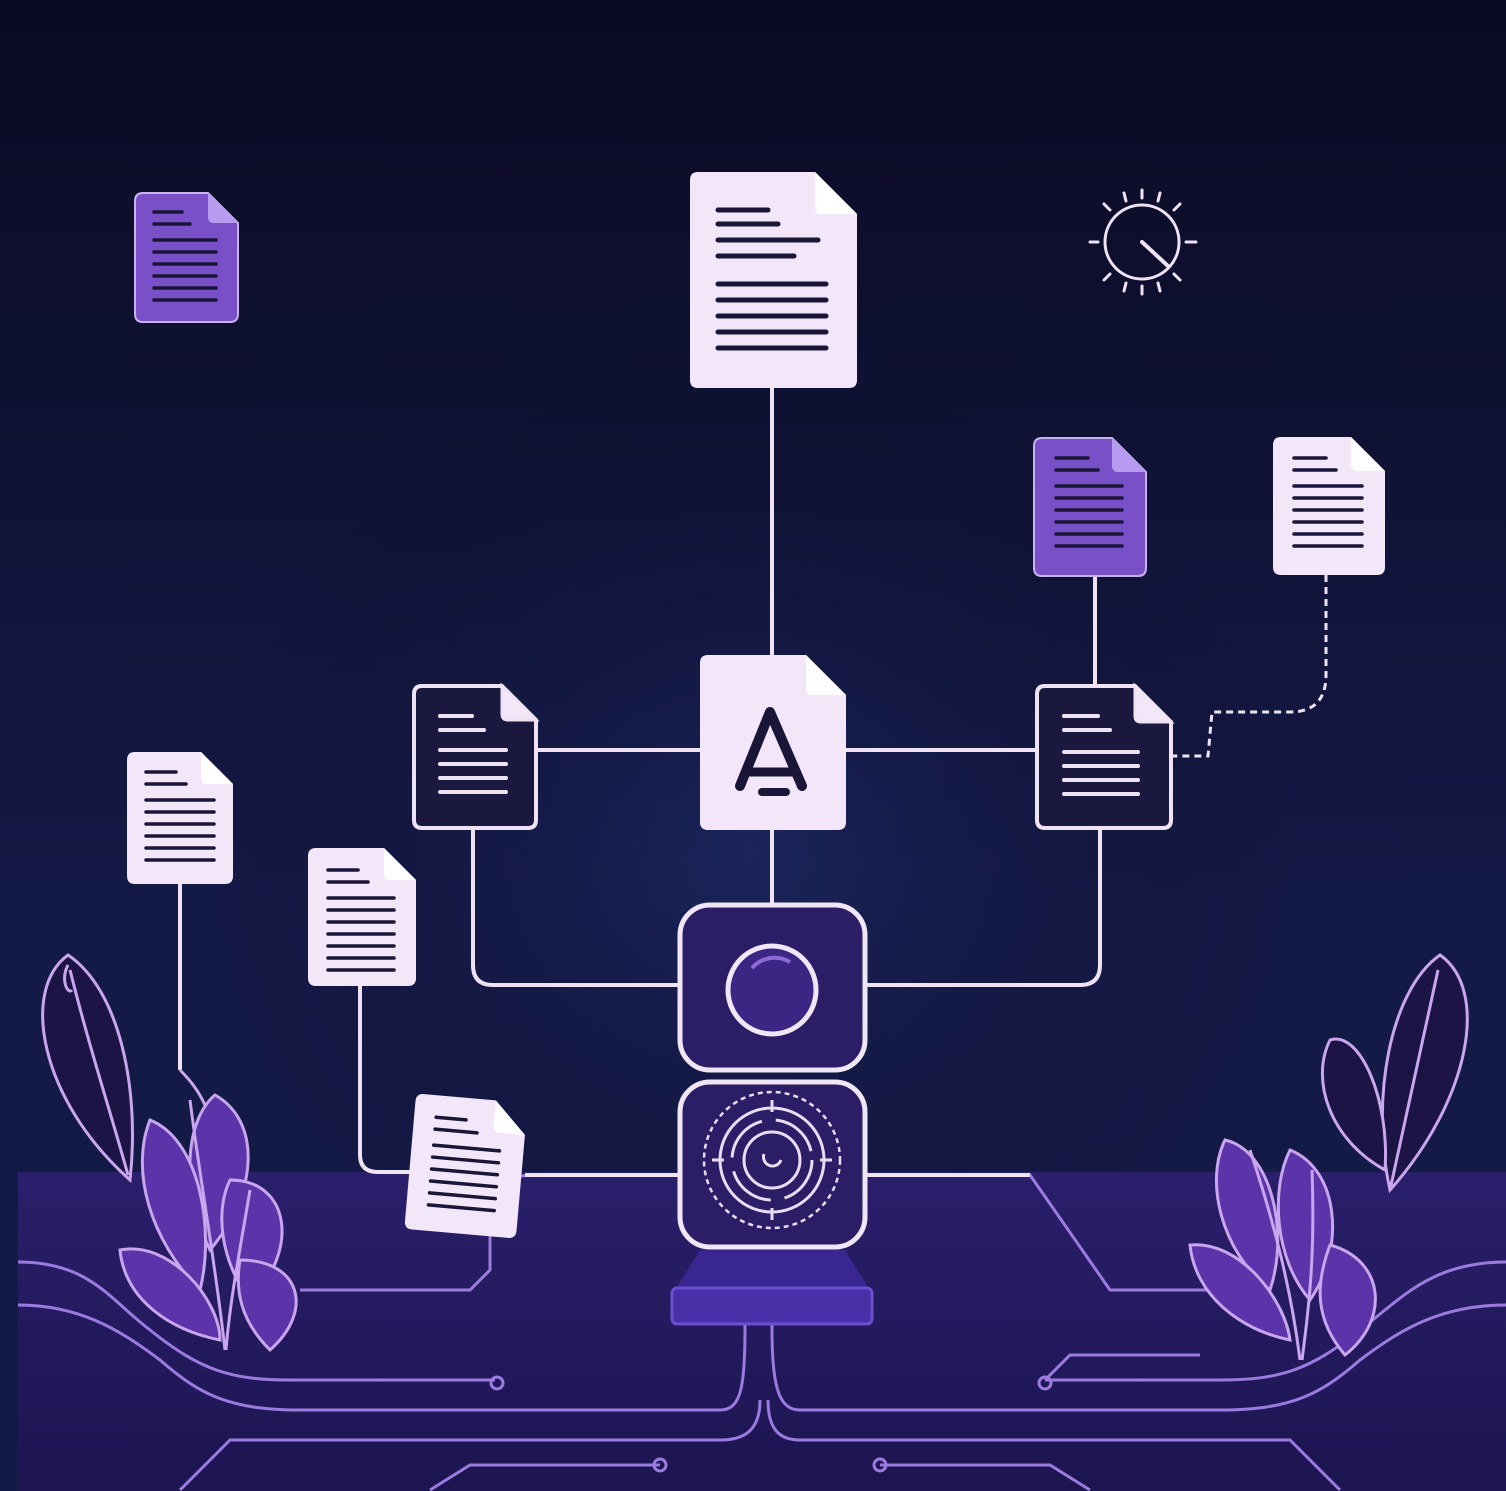  What do you see at coordinates (180, 818) in the screenshot?
I see `far-left-document` at bounding box center [180, 818].